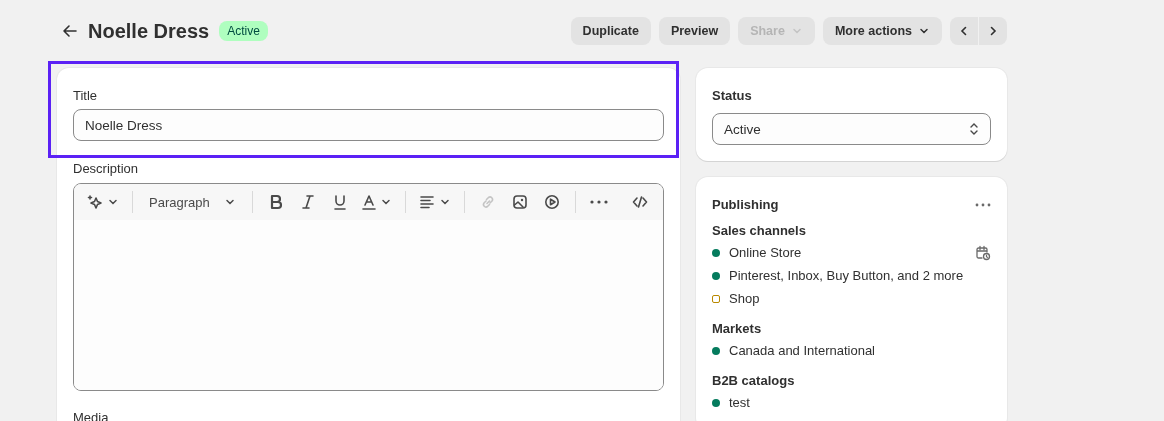 The image size is (1164, 421). What do you see at coordinates (974, 129) in the screenshot?
I see `select-arrows-icon` at bounding box center [974, 129].